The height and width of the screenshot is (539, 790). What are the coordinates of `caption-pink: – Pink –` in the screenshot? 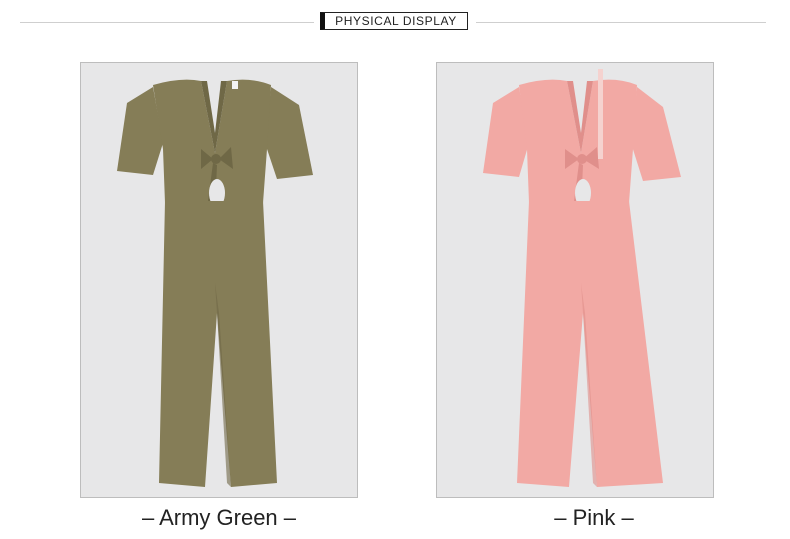 It's located at (594, 517).